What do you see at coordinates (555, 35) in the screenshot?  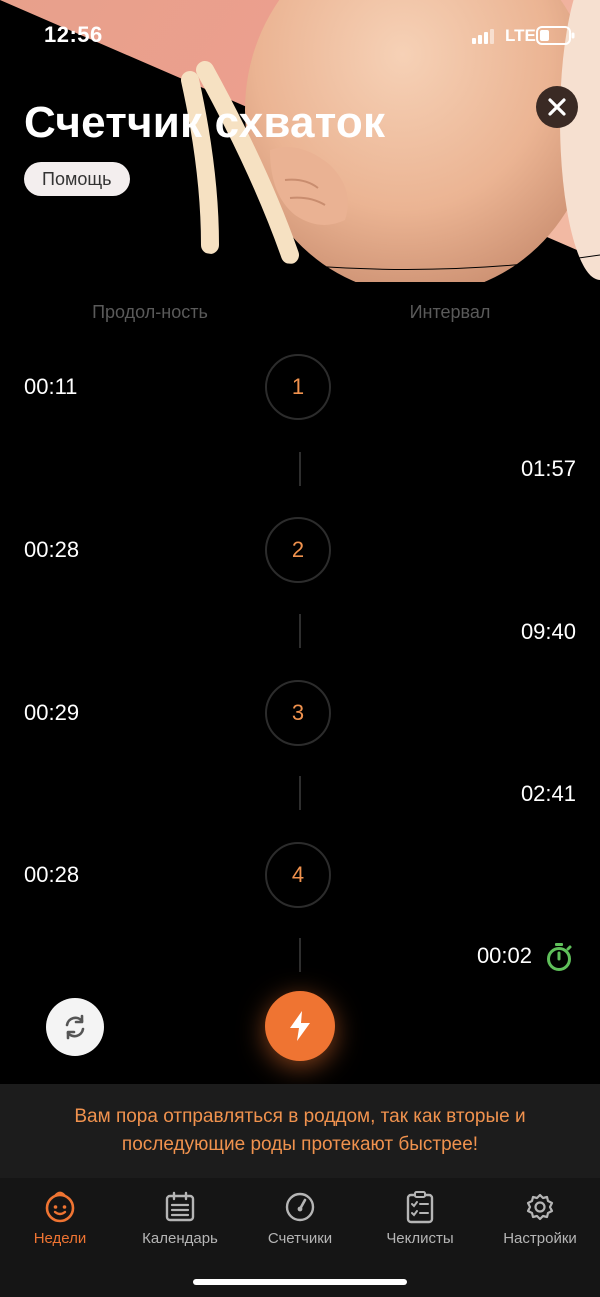 I see `battery-icon` at bounding box center [555, 35].